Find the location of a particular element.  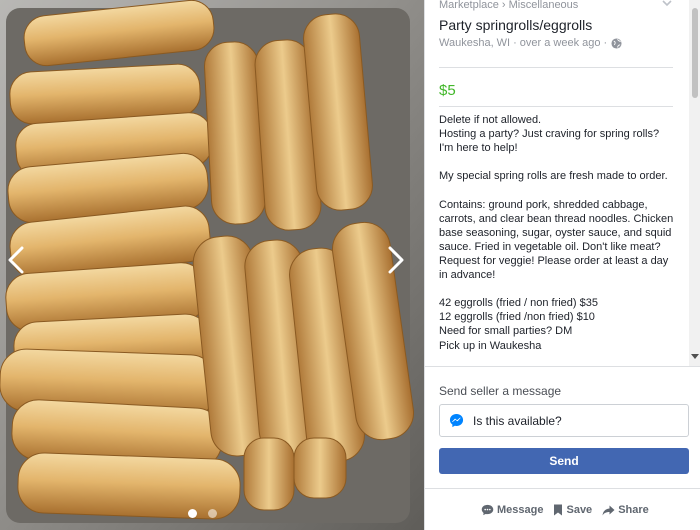

message-input: Is this available? is located at coordinates (564, 420).